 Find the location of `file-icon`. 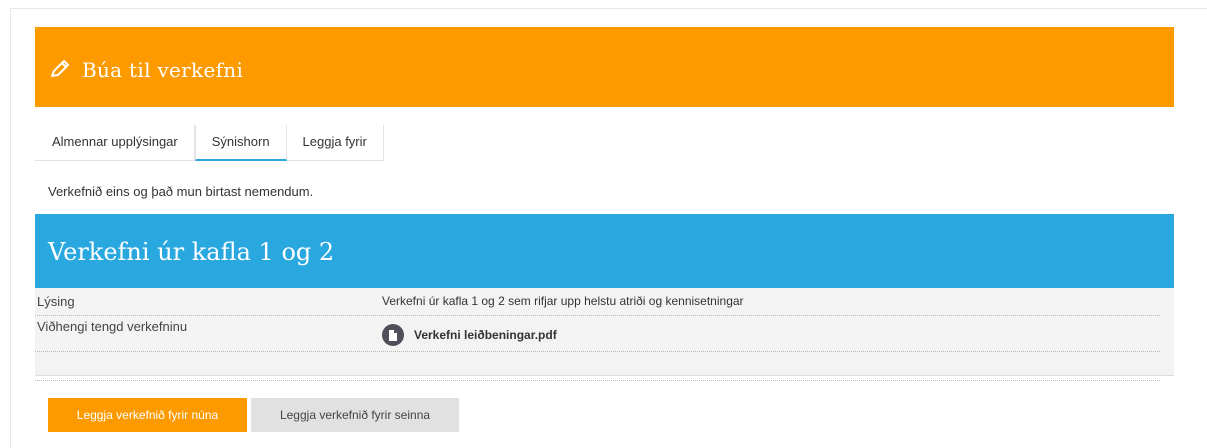

file-icon is located at coordinates (393, 335).